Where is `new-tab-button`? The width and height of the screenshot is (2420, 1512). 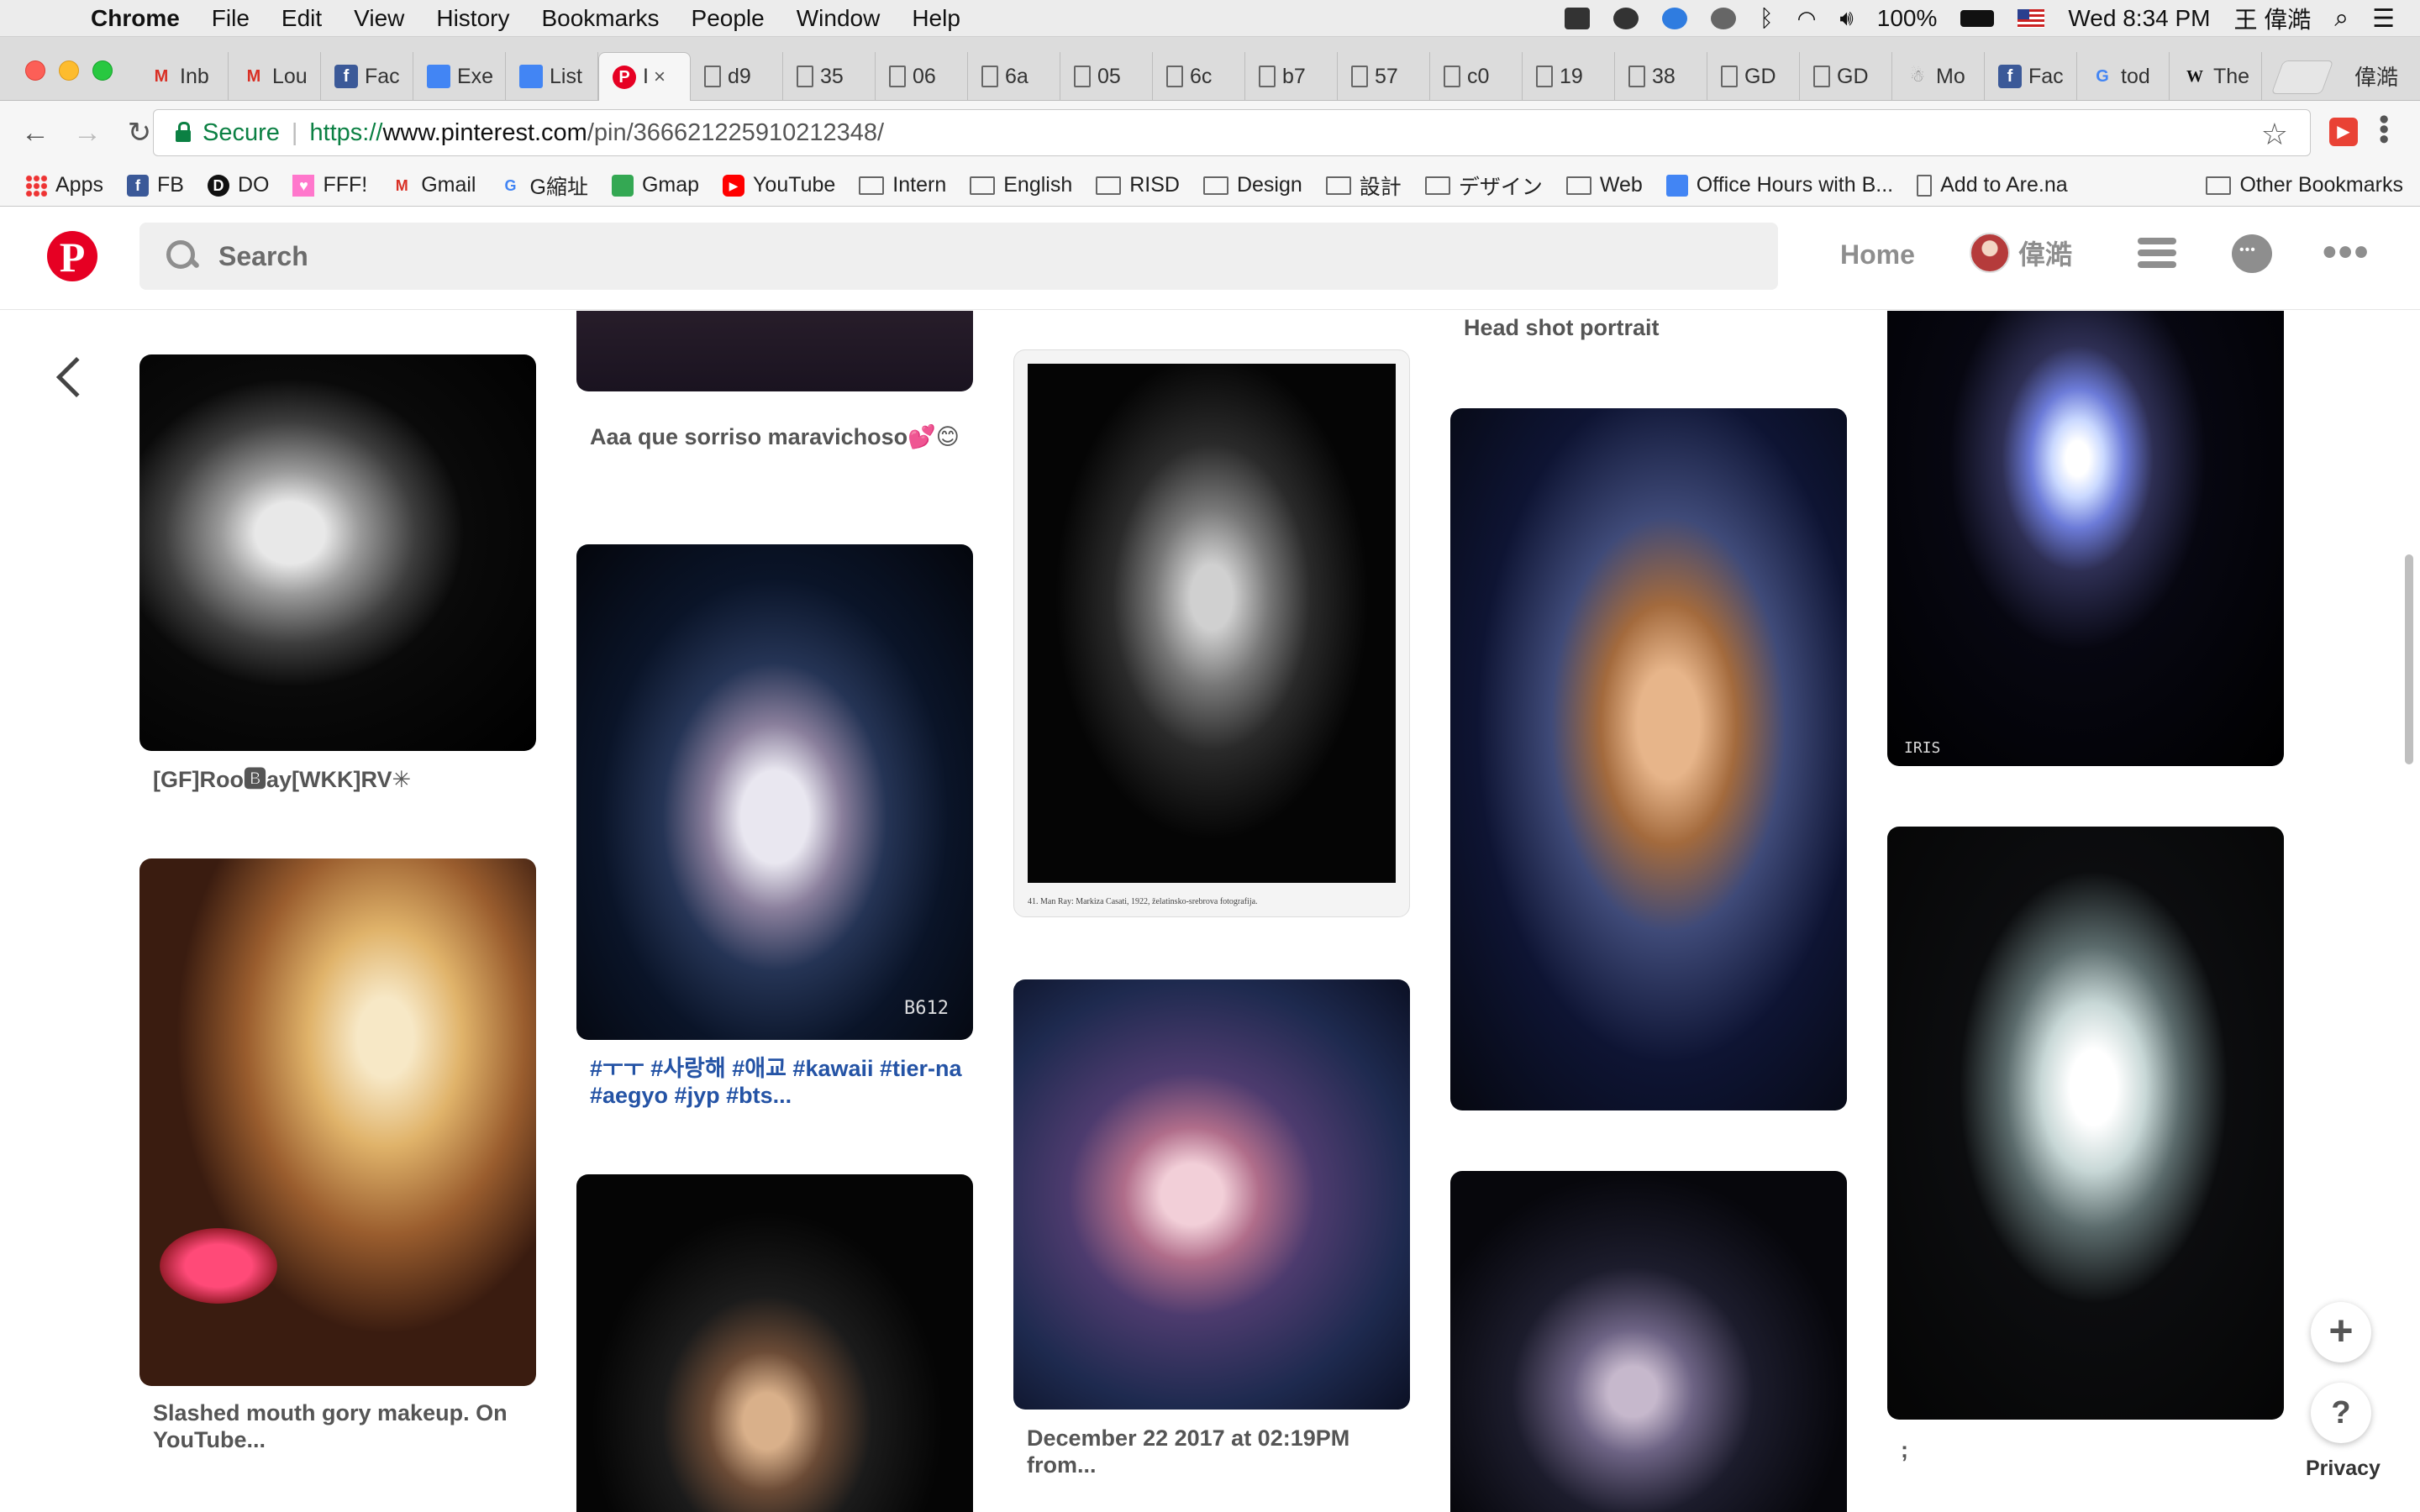
new-tab-button is located at coordinates (2302, 77).